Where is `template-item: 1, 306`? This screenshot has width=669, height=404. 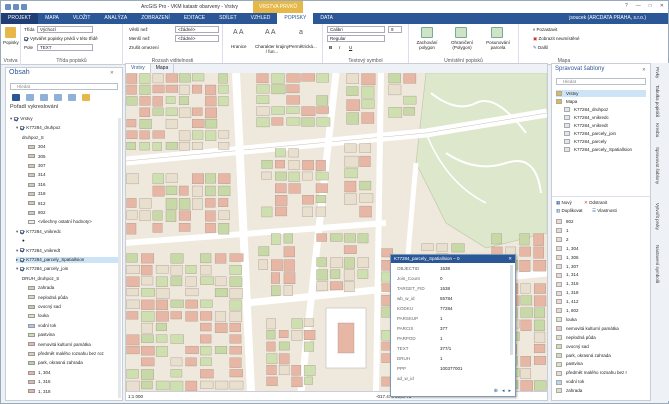 template-item: 1, 306 is located at coordinates (567, 257).